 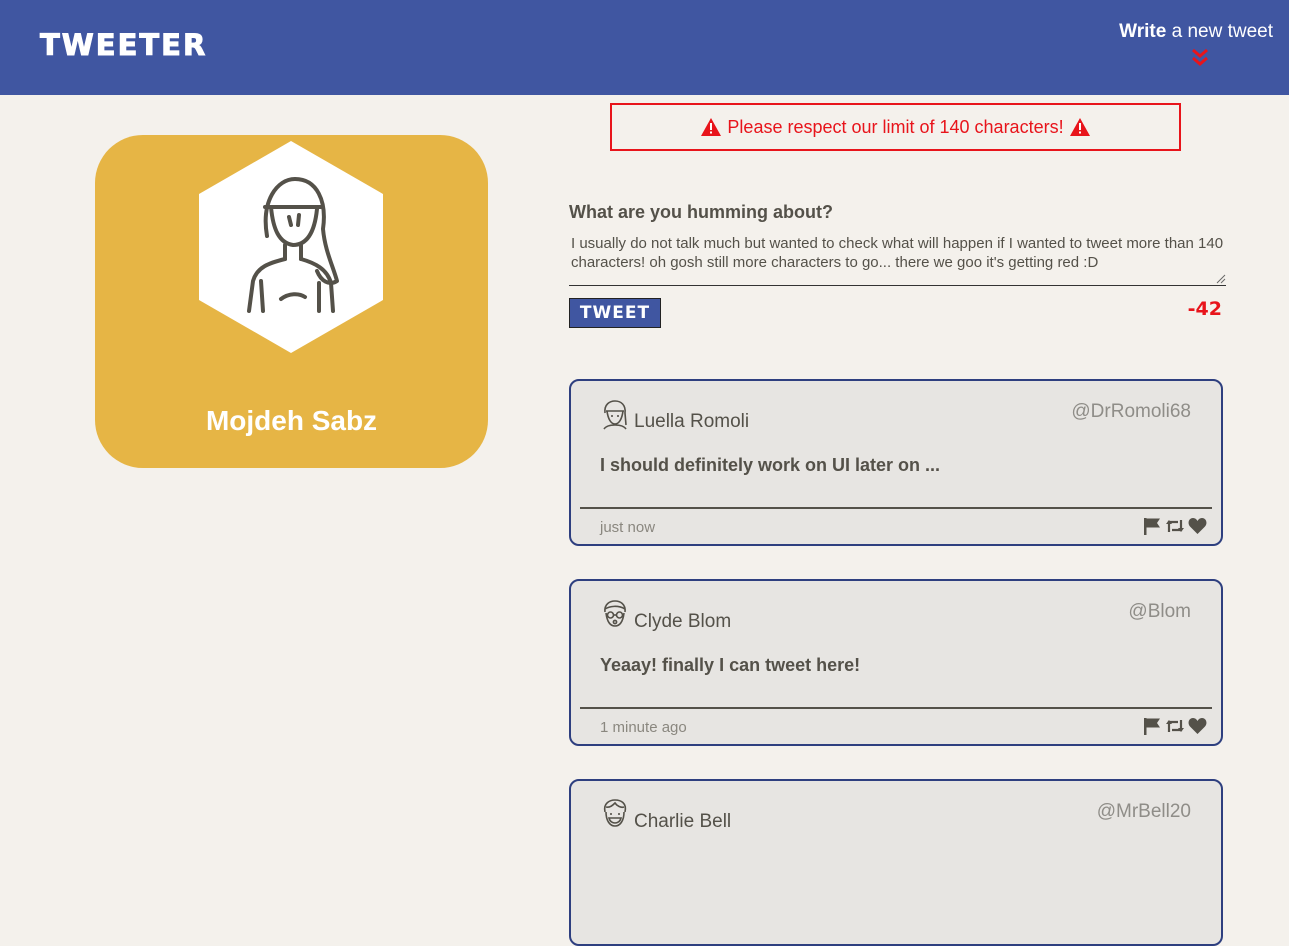 I want to click on woman-avatar-icon, so click(x=615, y=415).